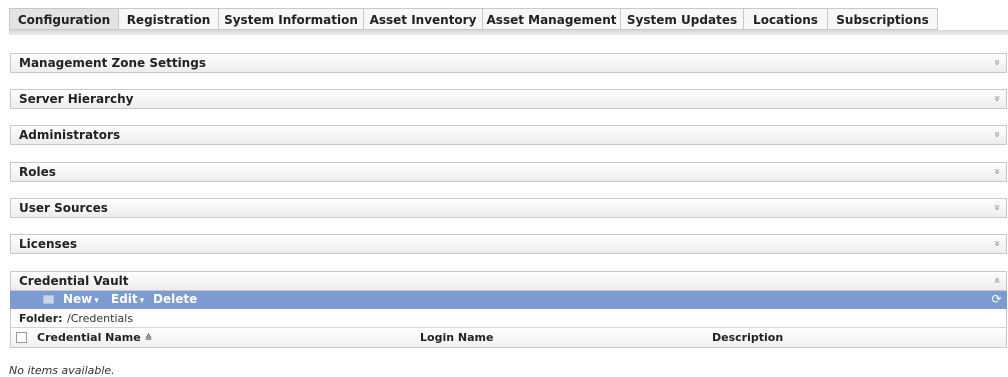  What do you see at coordinates (883, 19) in the screenshot?
I see `tab-subscriptions: Subscriptions` at bounding box center [883, 19].